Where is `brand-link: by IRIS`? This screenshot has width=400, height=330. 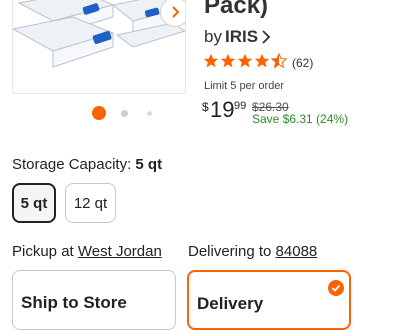
brand-link: by IRIS is located at coordinates (237, 37).